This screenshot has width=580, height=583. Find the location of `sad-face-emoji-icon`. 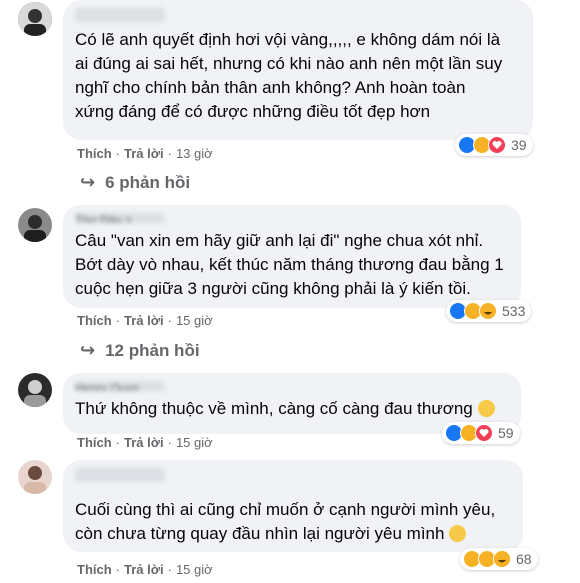

sad-face-emoji-icon is located at coordinates (486, 408).